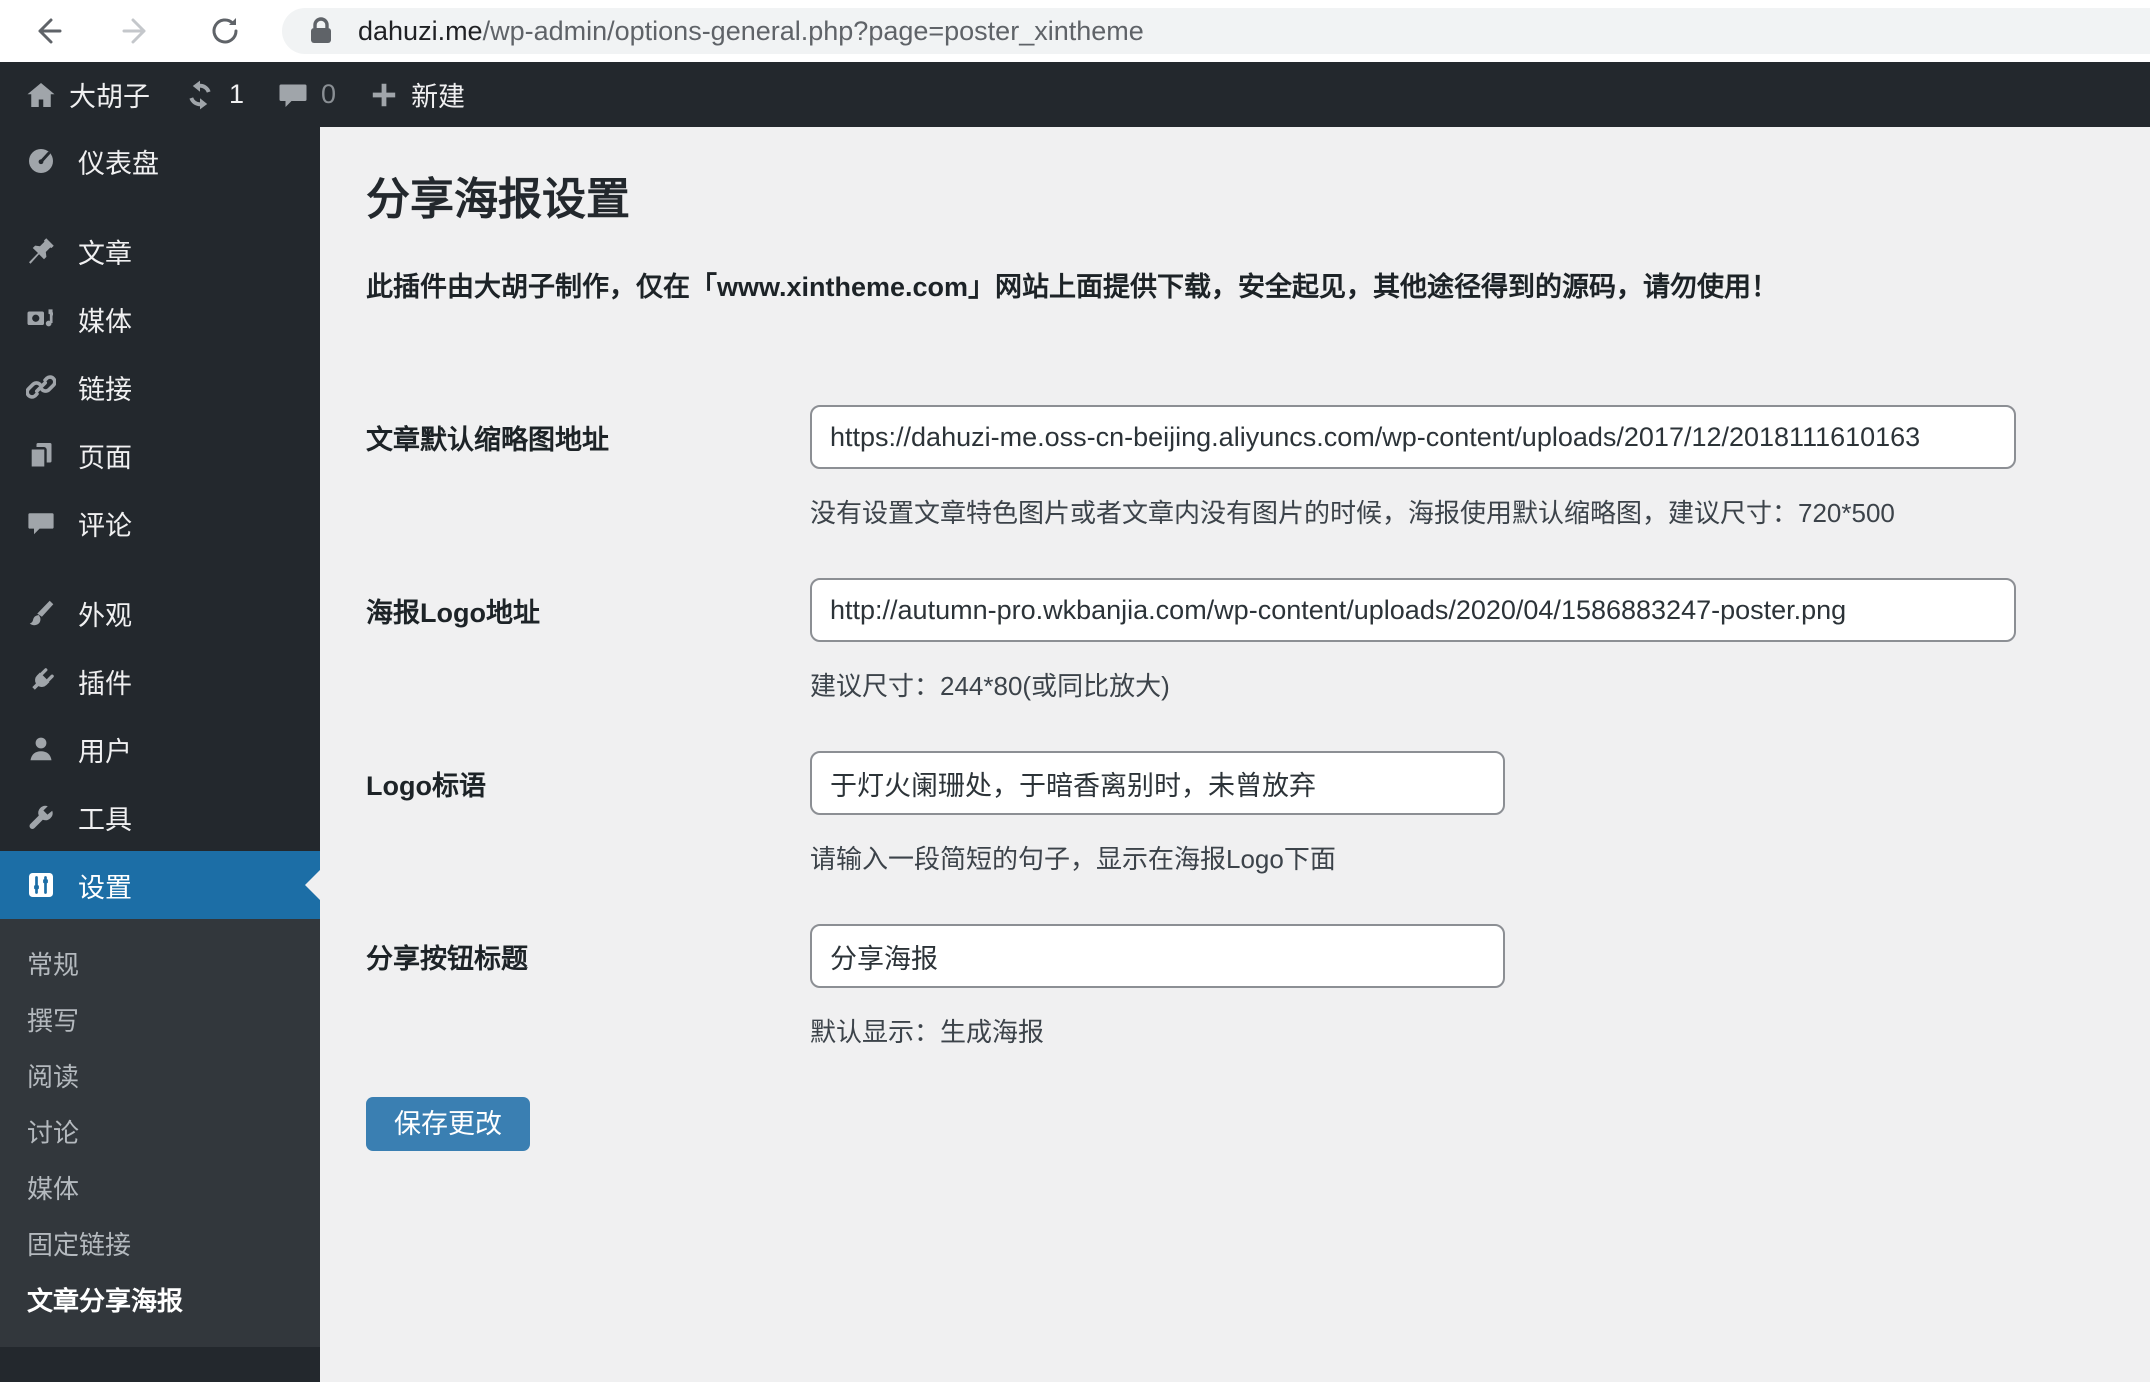 Image resolution: width=2150 pixels, height=1382 pixels. I want to click on dashboard-icon, so click(41, 161).